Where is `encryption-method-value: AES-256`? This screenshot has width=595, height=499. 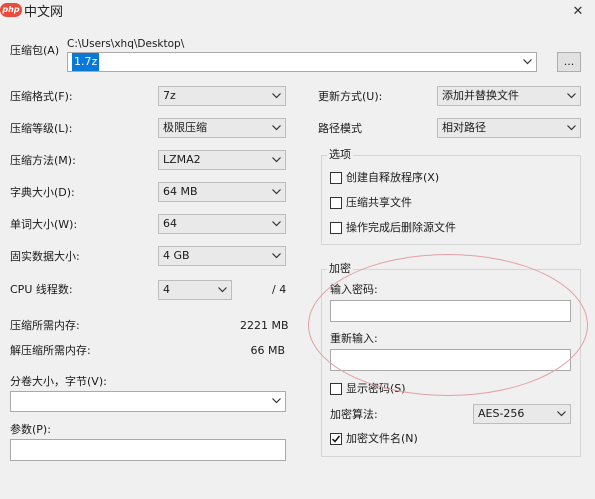
encryption-method-value: AES-256 is located at coordinates (501, 413).